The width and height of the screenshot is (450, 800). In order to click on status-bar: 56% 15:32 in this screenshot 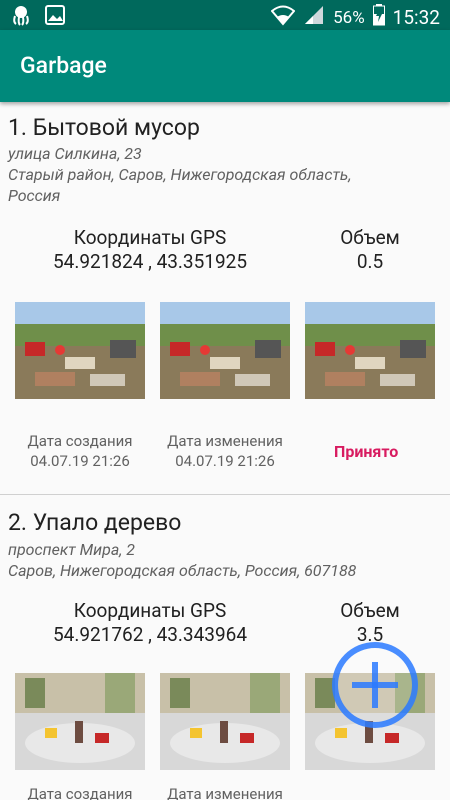, I will do `click(225, 15)`.